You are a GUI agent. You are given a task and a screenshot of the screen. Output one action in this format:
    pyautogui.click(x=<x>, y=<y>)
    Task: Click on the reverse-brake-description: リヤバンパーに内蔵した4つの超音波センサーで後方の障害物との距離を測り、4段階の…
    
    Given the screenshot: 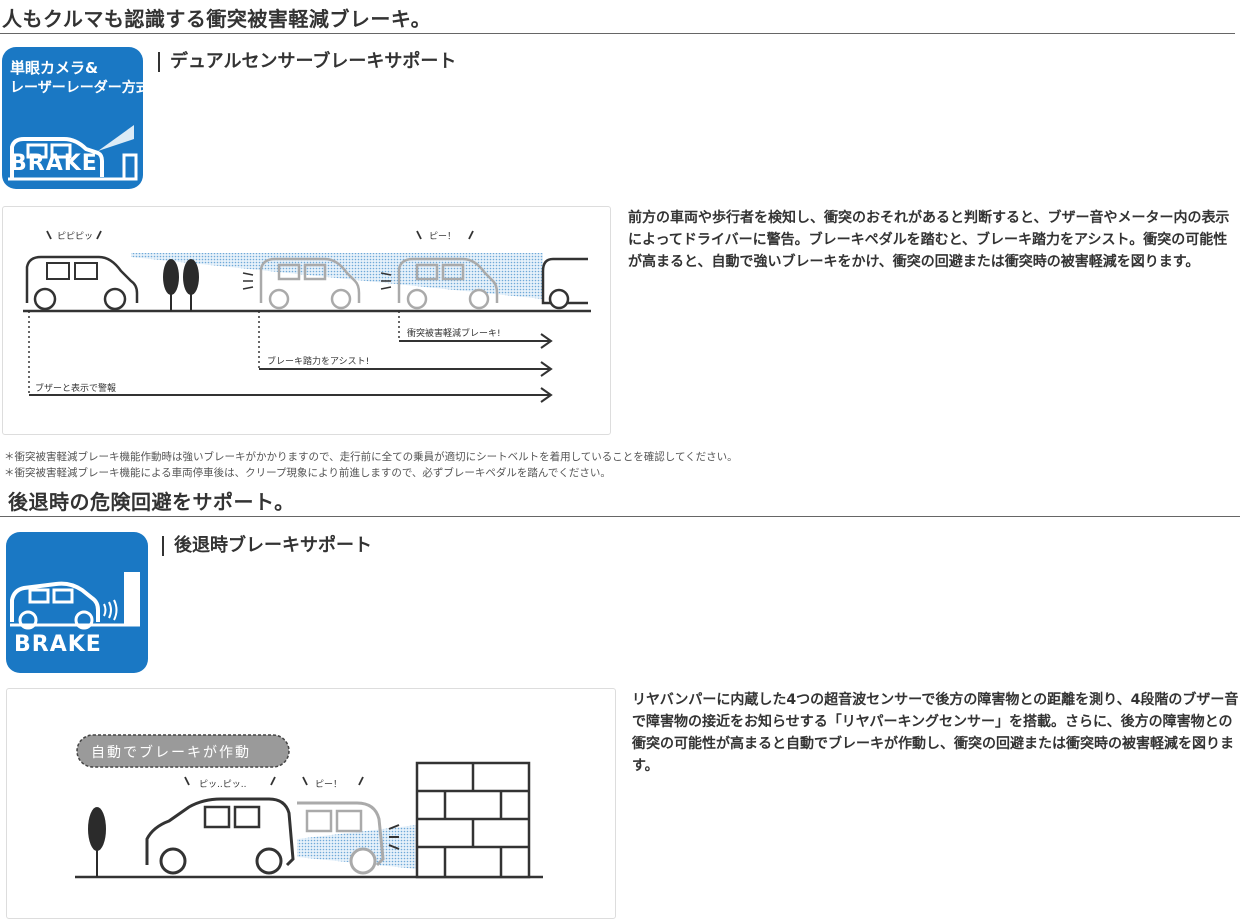 What is the action you would take?
    pyautogui.click(x=935, y=733)
    